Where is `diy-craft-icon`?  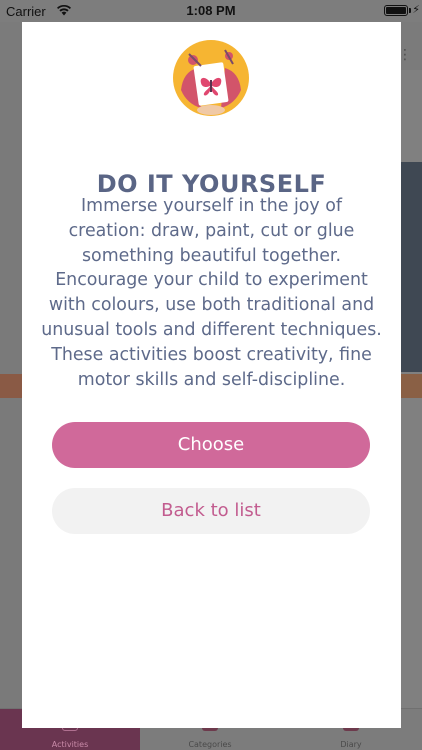 diy-craft-icon is located at coordinates (211, 78).